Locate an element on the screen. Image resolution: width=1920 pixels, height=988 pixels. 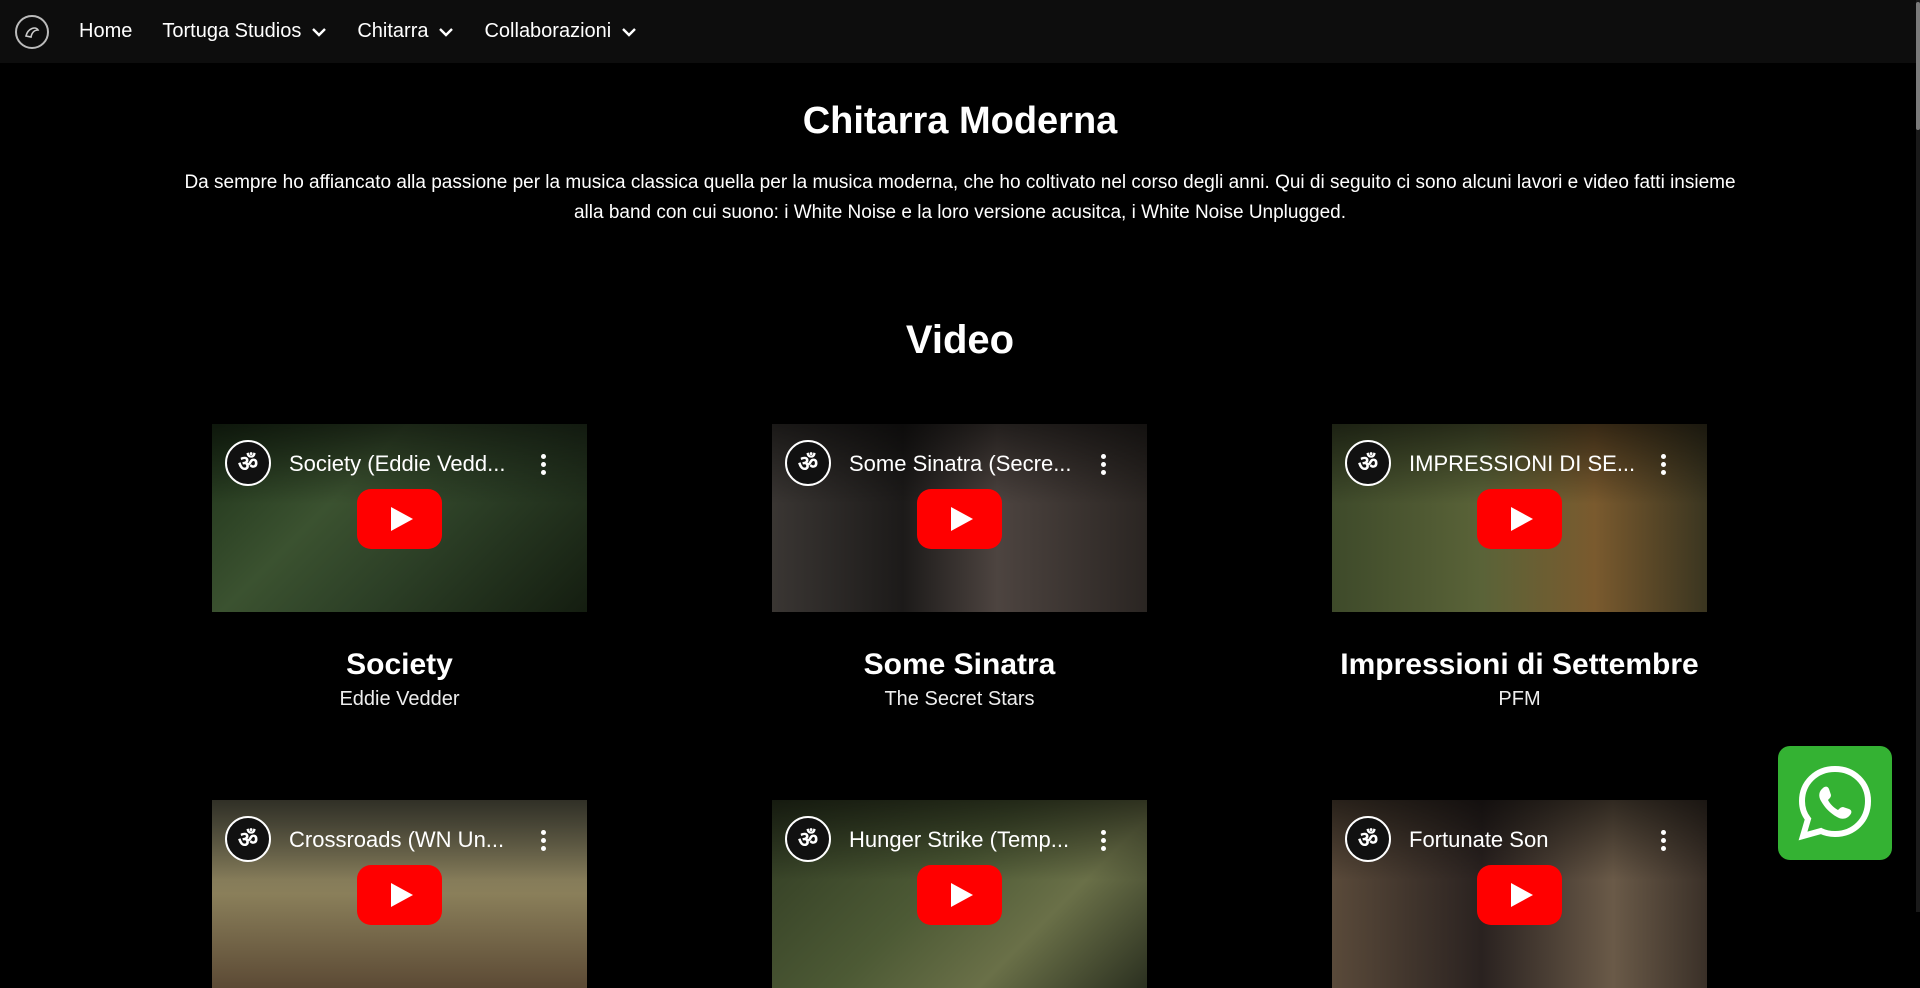
nav-item-label: Home is located at coordinates (106, 31).